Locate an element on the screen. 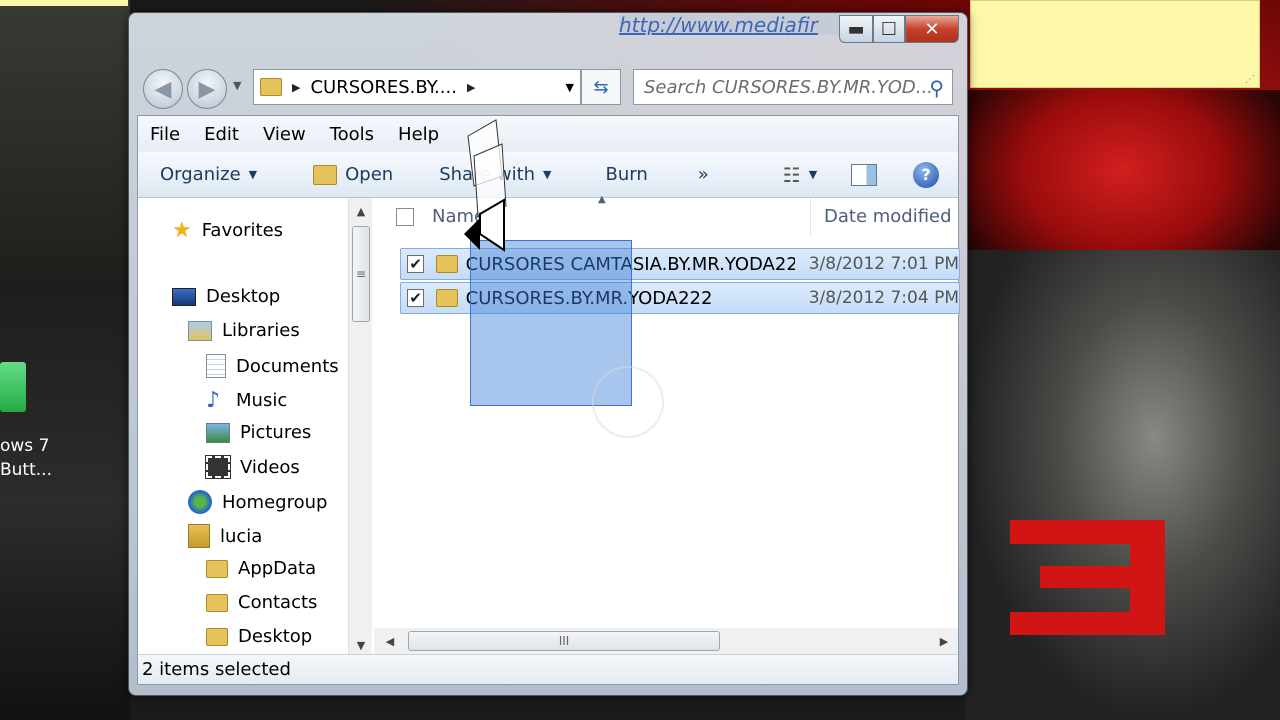 The image size is (1280, 720). recent-pages-dropdown: ▼ is located at coordinates (237, 85).